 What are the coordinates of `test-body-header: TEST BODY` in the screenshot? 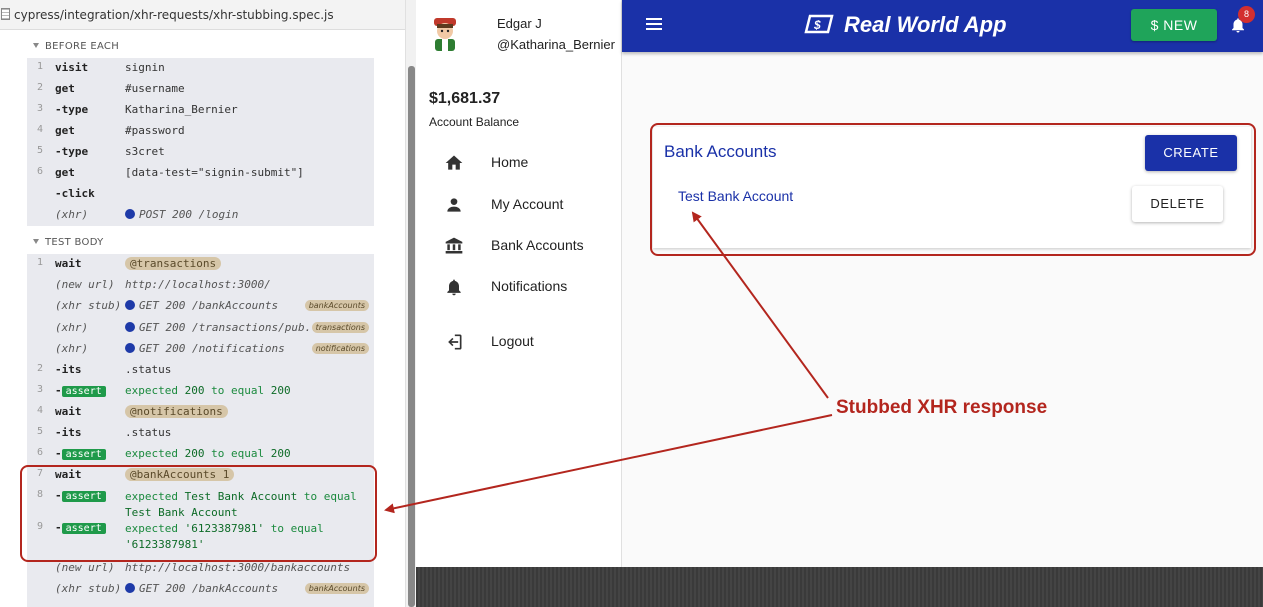 It's located at (68, 242).